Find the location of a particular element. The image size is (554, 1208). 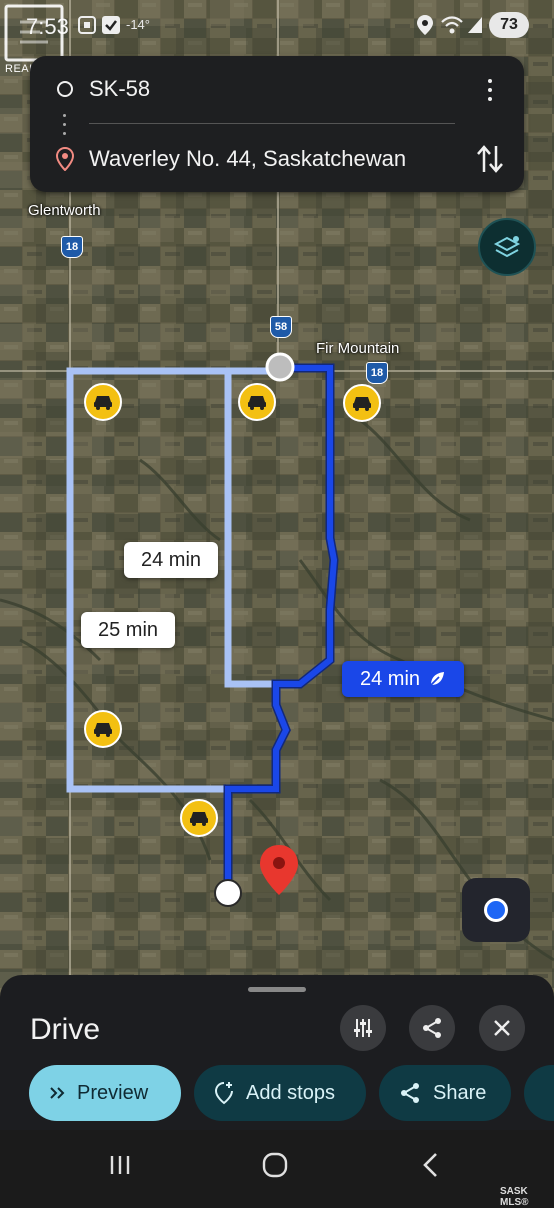

place-label-fir-mountain: Fir Mountain is located at coordinates (357, 348).